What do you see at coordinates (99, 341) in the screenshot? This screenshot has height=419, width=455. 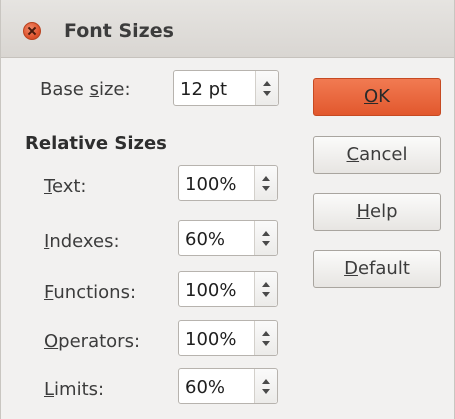 I see `operators-label-rest: perators:` at bounding box center [99, 341].